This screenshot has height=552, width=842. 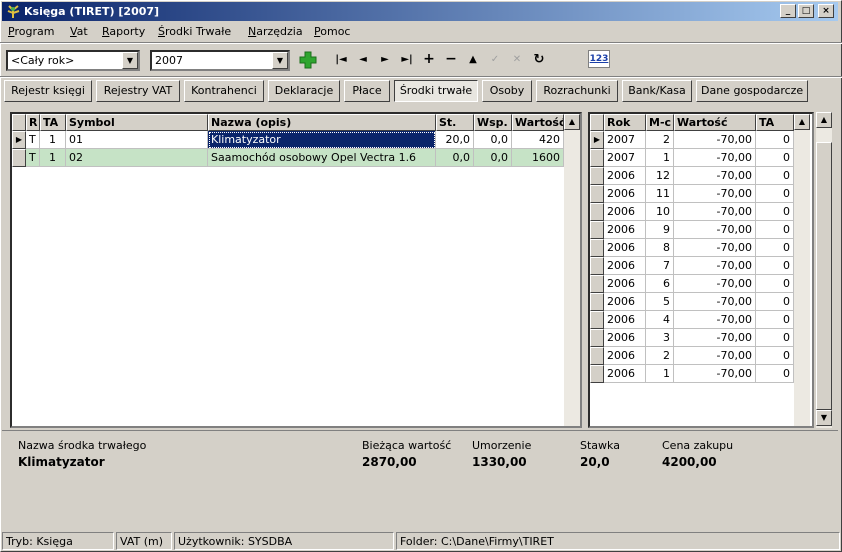 I want to click on tab-srodki-trwale: Środki trwałe, so click(x=436, y=91).